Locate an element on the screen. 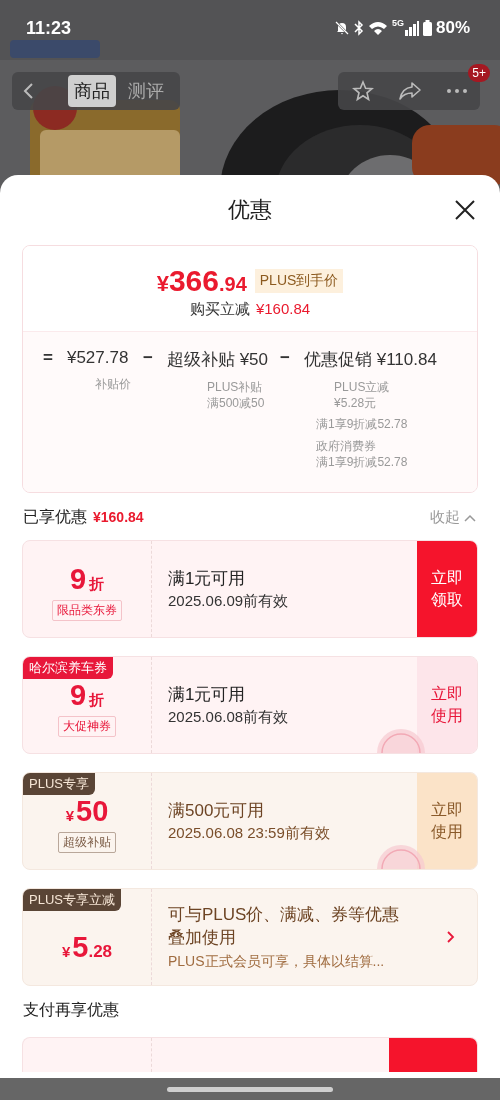 Image resolution: width=500 pixels, height=1100 pixels. section-title: 已享优惠 is located at coordinates (55, 517).